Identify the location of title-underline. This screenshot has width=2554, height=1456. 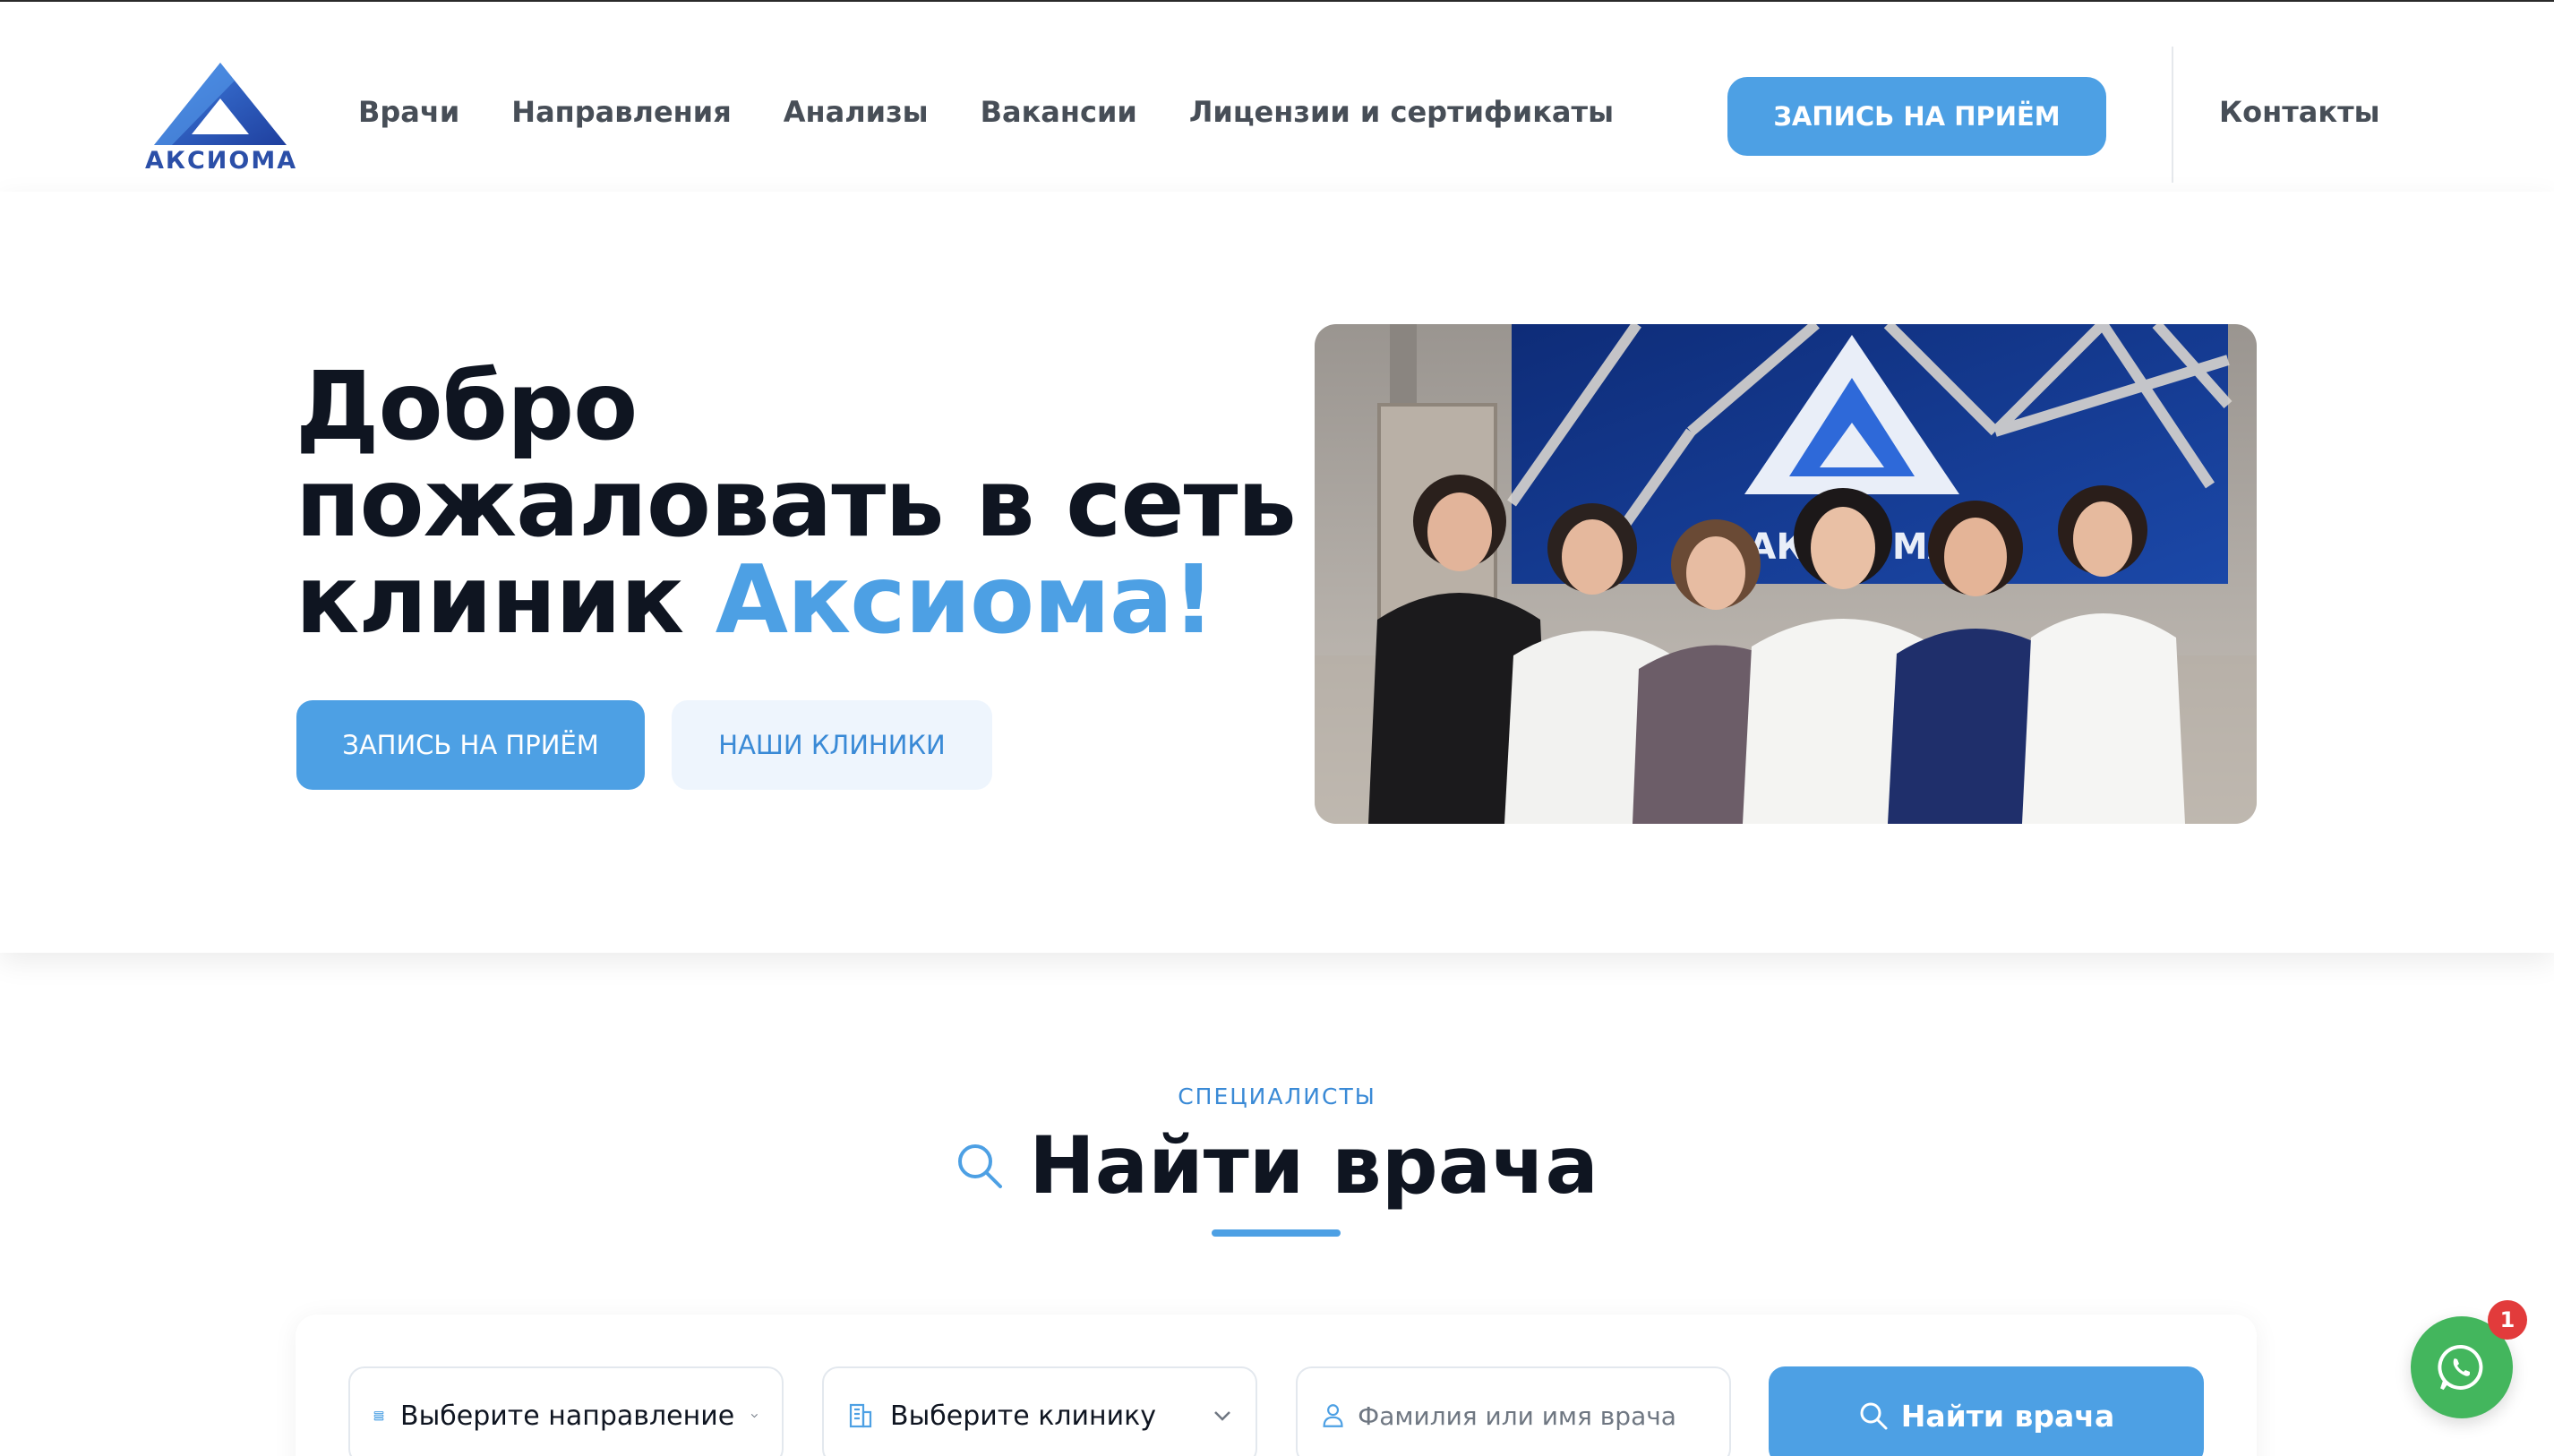
(1277, 1233).